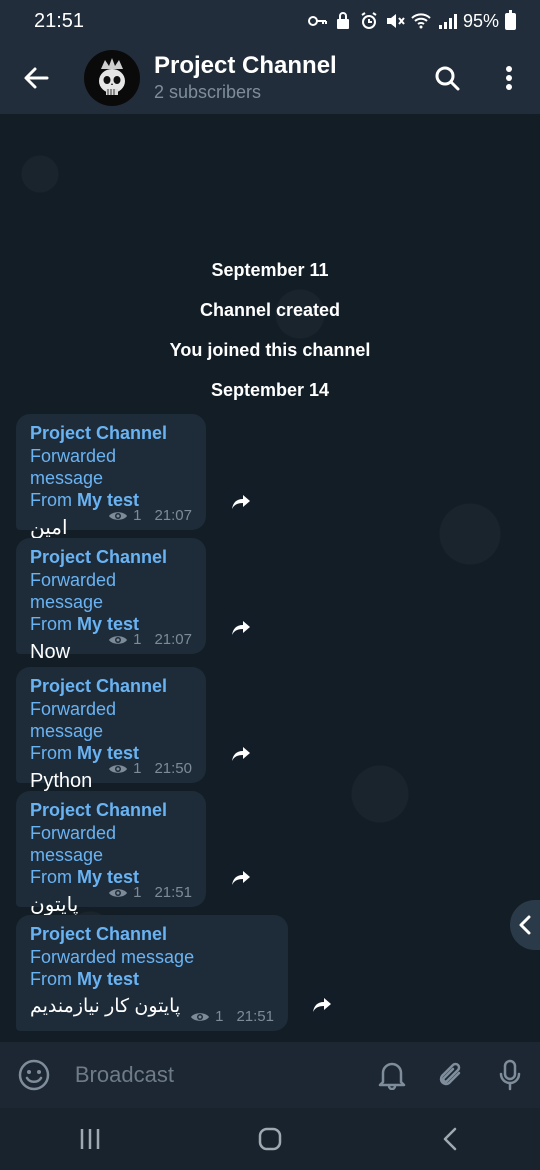 This screenshot has height=1170, width=540. I want to click on battery-percent: 95%, so click(480, 20).